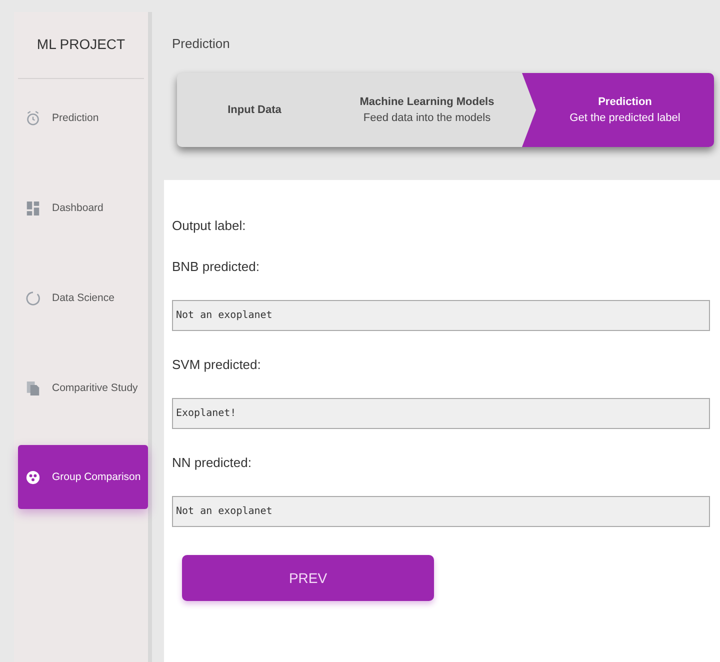  Describe the element at coordinates (33, 208) in the screenshot. I see `dashboard-icon` at that location.